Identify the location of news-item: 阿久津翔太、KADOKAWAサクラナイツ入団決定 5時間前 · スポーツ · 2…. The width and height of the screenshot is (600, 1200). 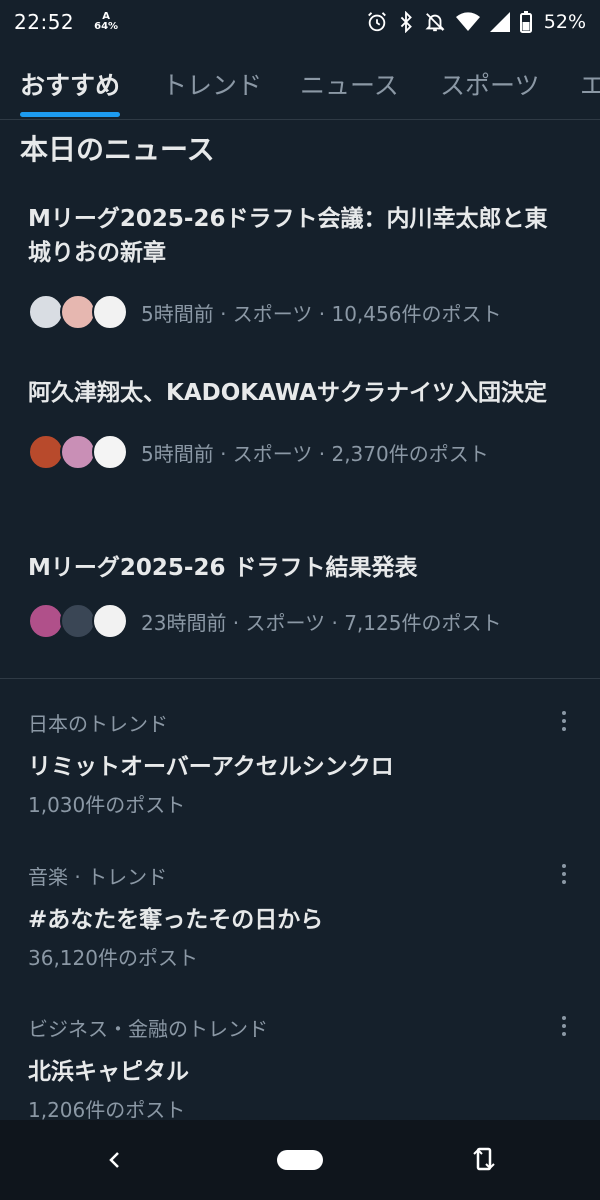
(298, 424).